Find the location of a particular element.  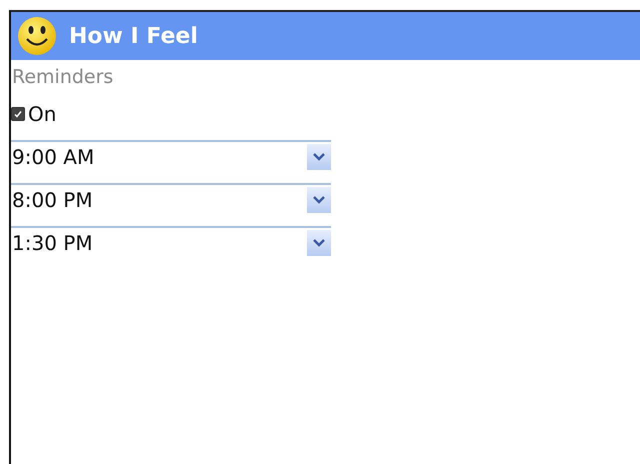

time-dropdown: 1:30 PM is located at coordinates (171, 242).